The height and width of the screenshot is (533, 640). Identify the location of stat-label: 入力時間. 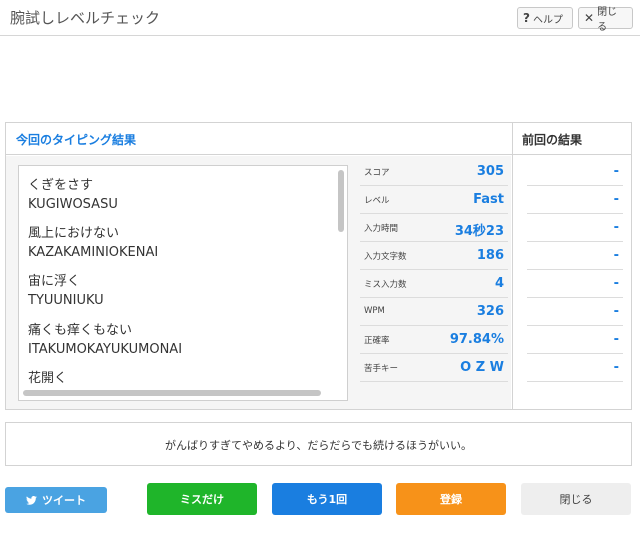
(381, 229).